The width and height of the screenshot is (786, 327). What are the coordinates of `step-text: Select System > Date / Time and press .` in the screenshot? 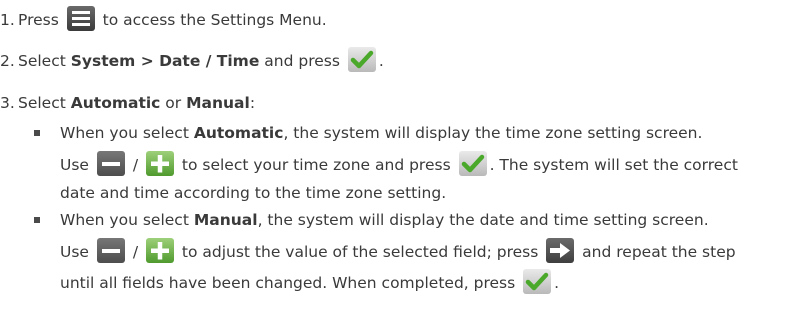 It's located at (201, 61).